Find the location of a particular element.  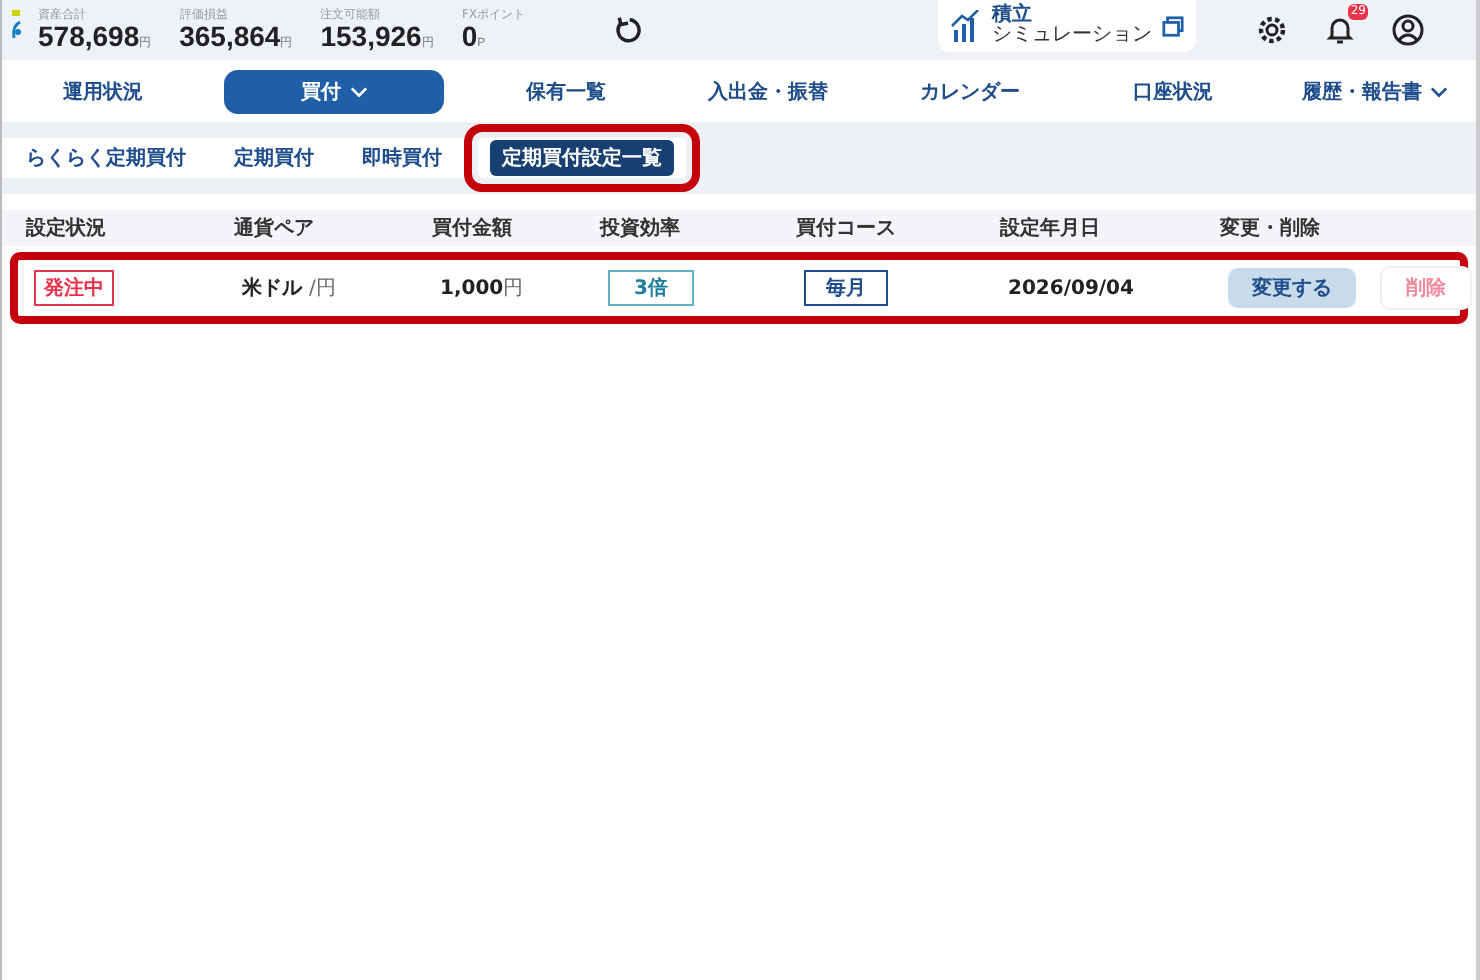

nav-tab: カレンダー is located at coordinates (970, 92).